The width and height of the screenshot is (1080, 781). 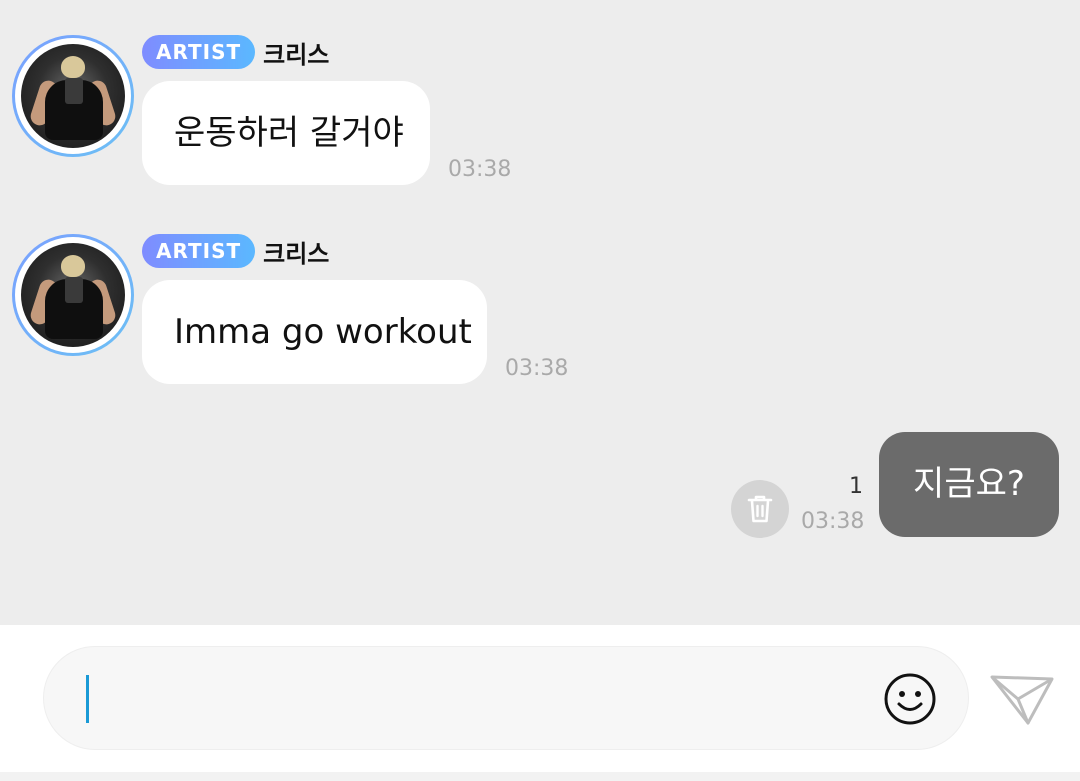 I want to click on paper-plane-icon, so click(x=1022, y=700).